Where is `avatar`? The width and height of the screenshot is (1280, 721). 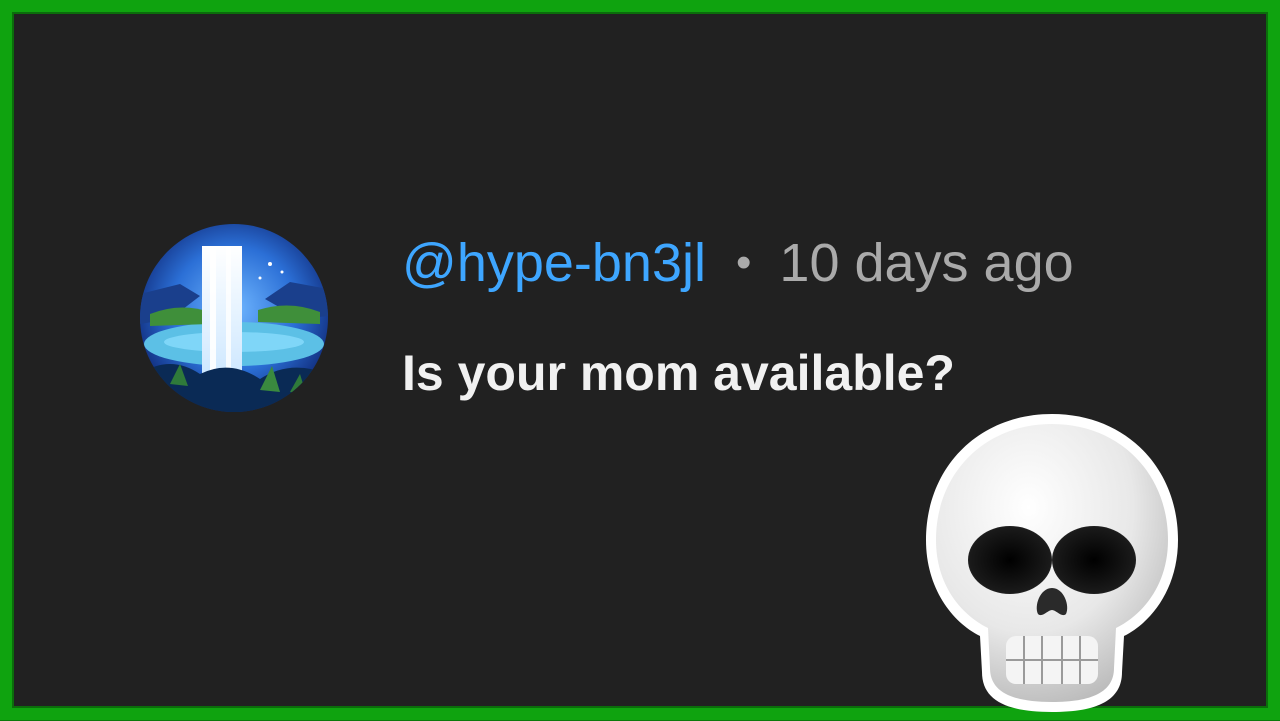 avatar is located at coordinates (234, 318).